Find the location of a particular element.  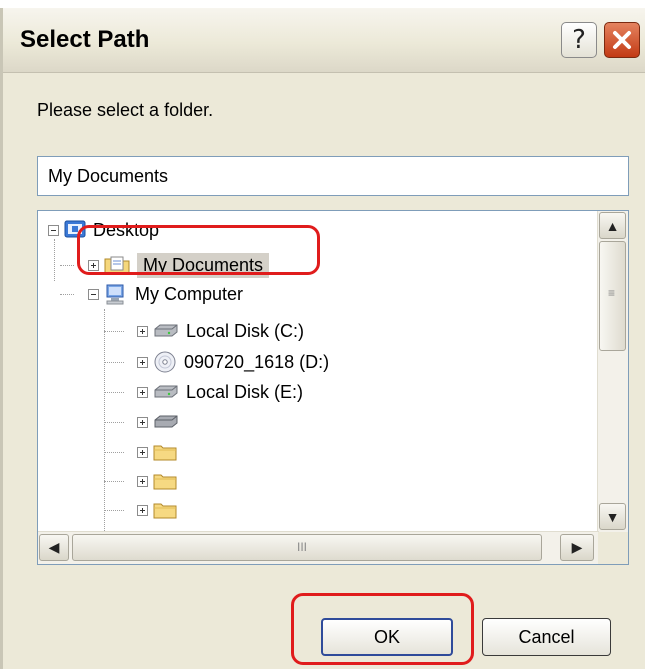

scroll-left-button: ◀ is located at coordinates (54, 547).